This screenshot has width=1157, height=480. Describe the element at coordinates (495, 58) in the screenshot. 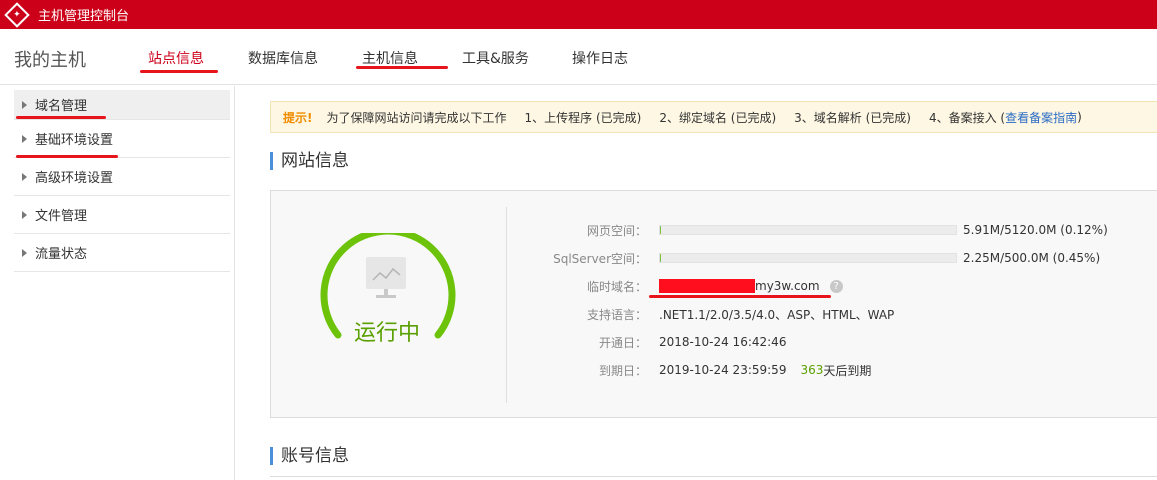

I see `tab-tools-services: 工具&服务` at that location.